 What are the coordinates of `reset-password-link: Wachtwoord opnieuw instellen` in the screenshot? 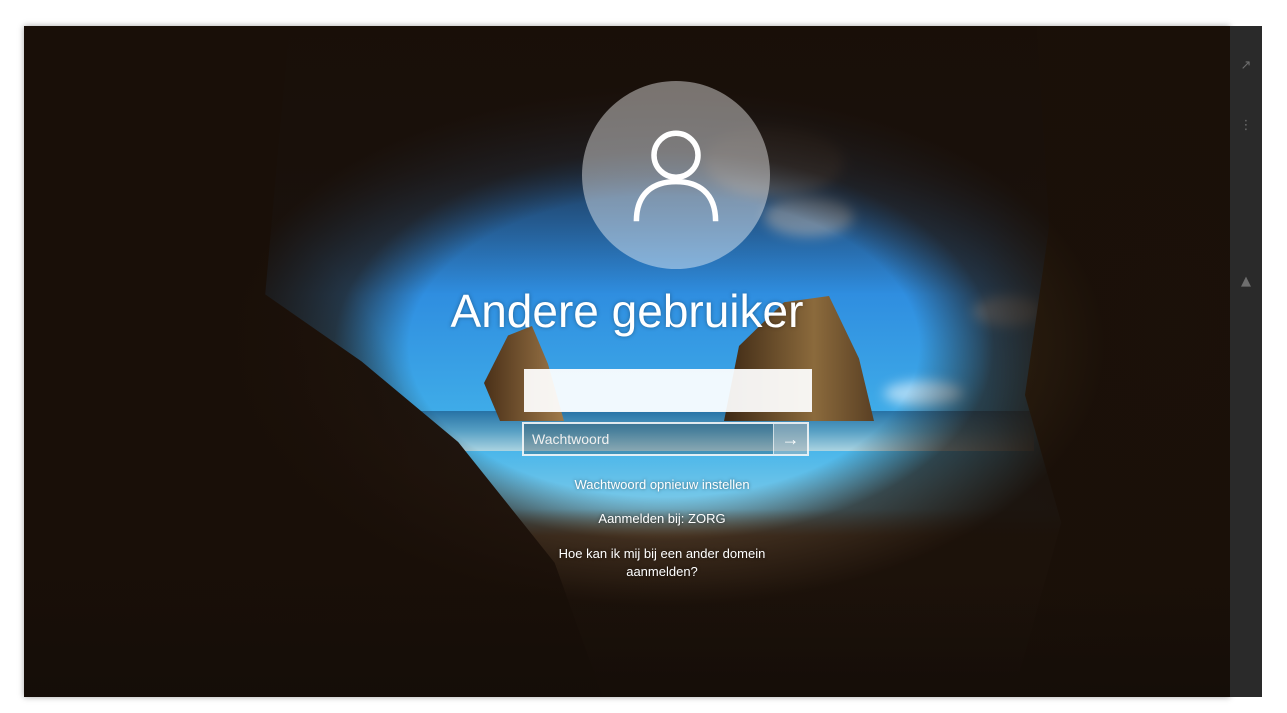 It's located at (627, 485).